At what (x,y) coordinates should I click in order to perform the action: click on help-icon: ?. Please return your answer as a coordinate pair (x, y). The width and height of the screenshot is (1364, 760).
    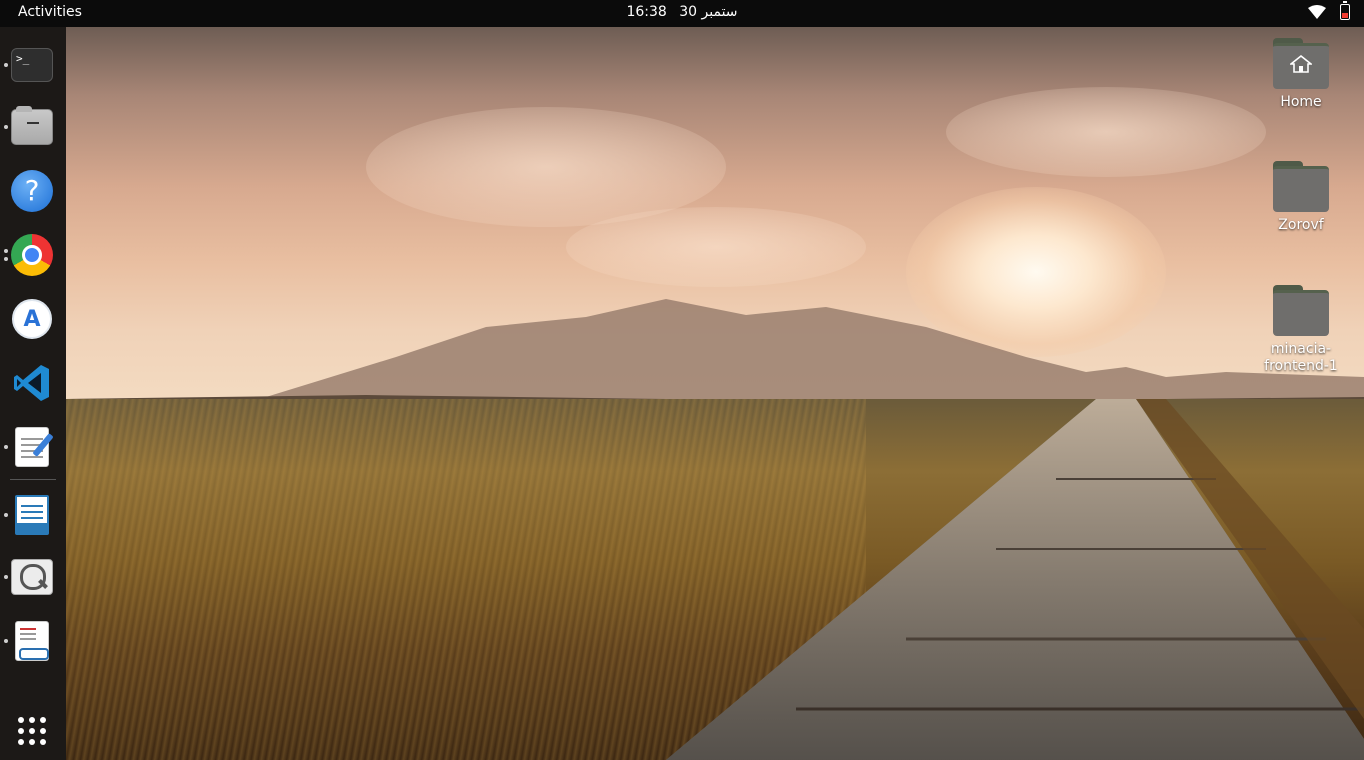
    Looking at the image, I should click on (32, 191).